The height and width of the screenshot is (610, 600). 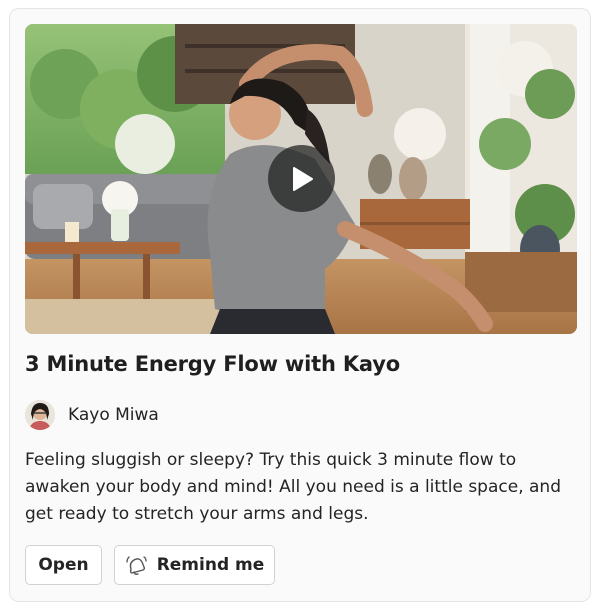 I want to click on open-button: Open, so click(x=63, y=565).